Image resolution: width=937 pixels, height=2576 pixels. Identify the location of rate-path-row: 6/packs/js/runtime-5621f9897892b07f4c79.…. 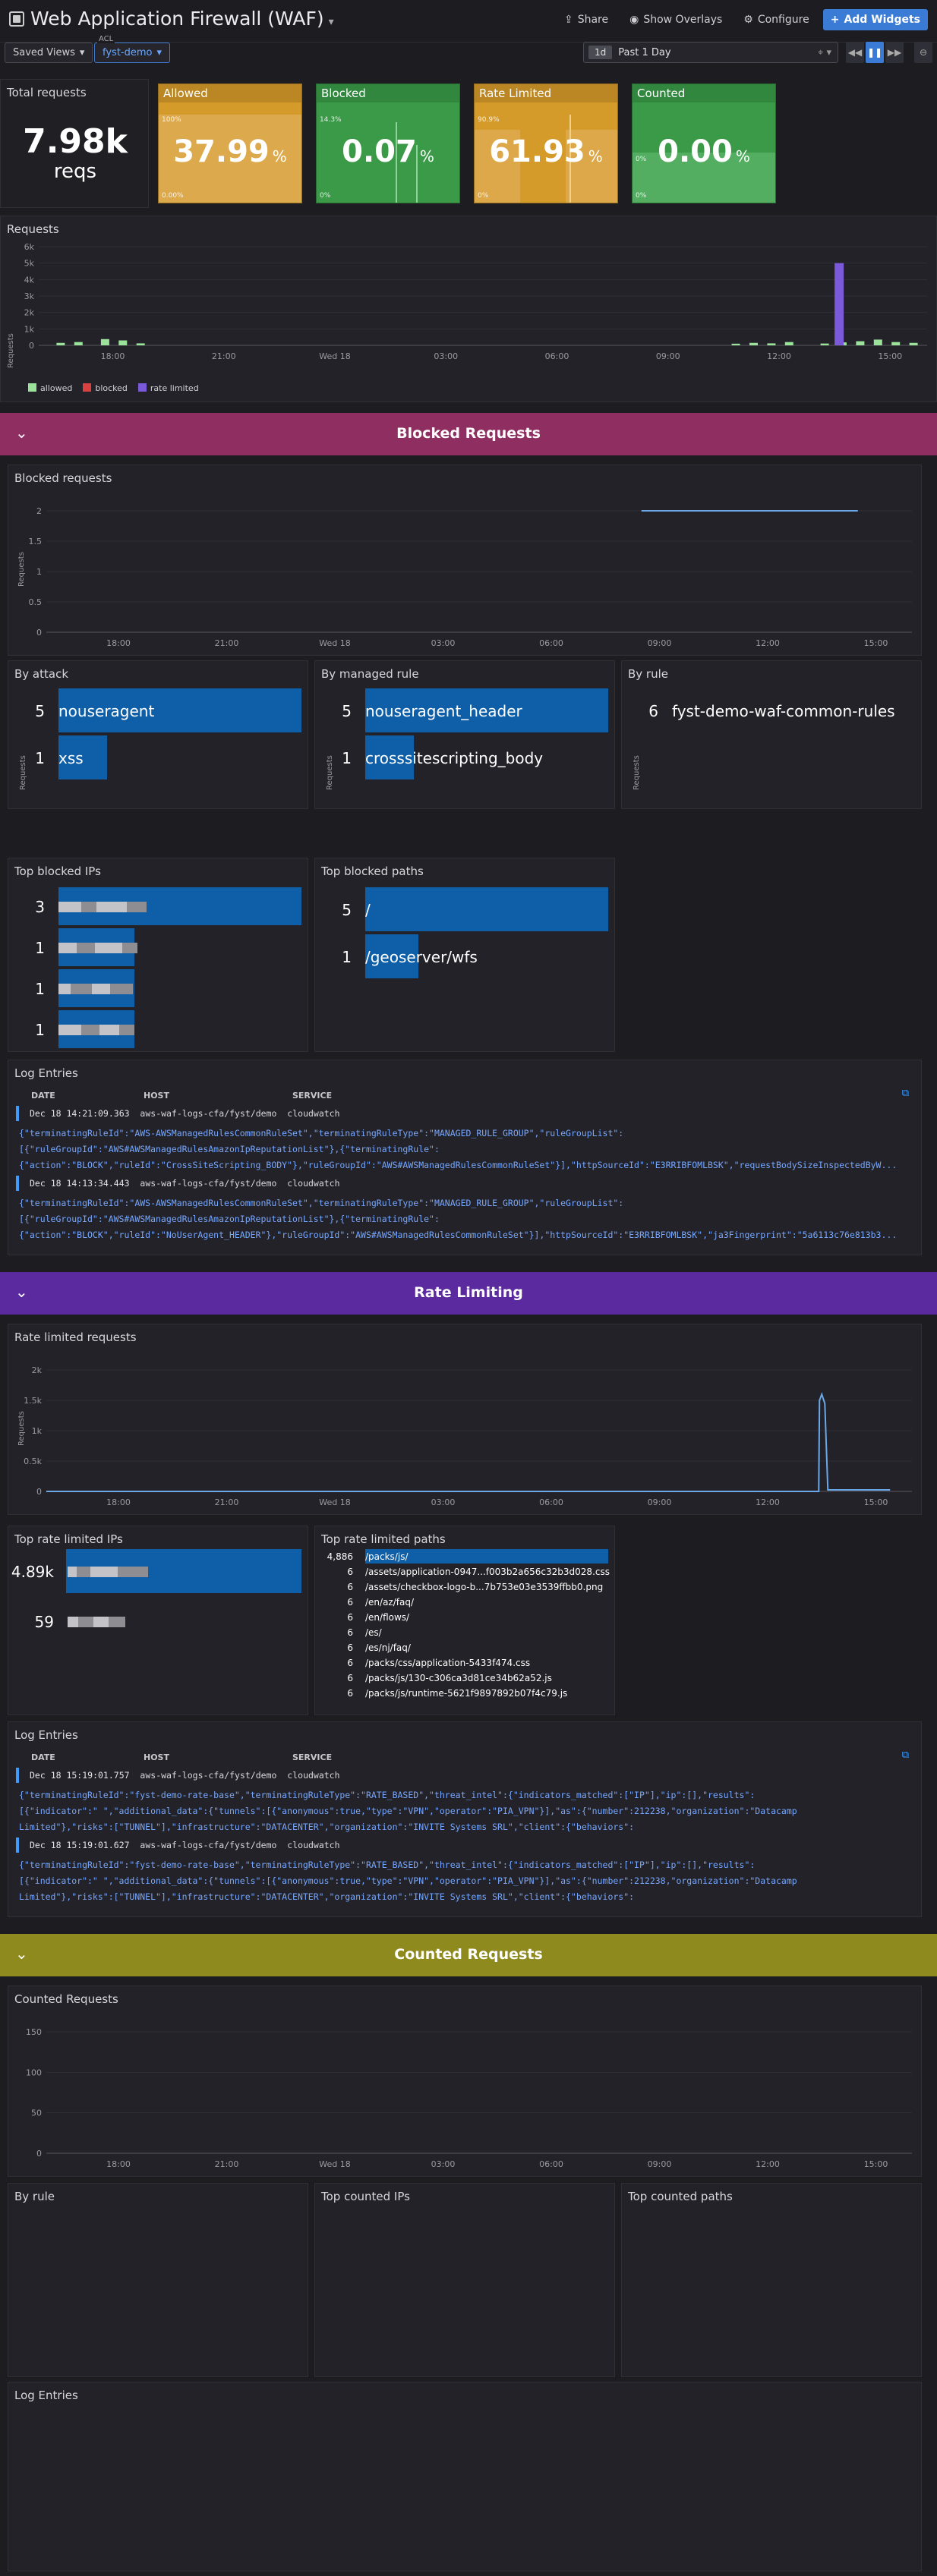
(466, 1693).